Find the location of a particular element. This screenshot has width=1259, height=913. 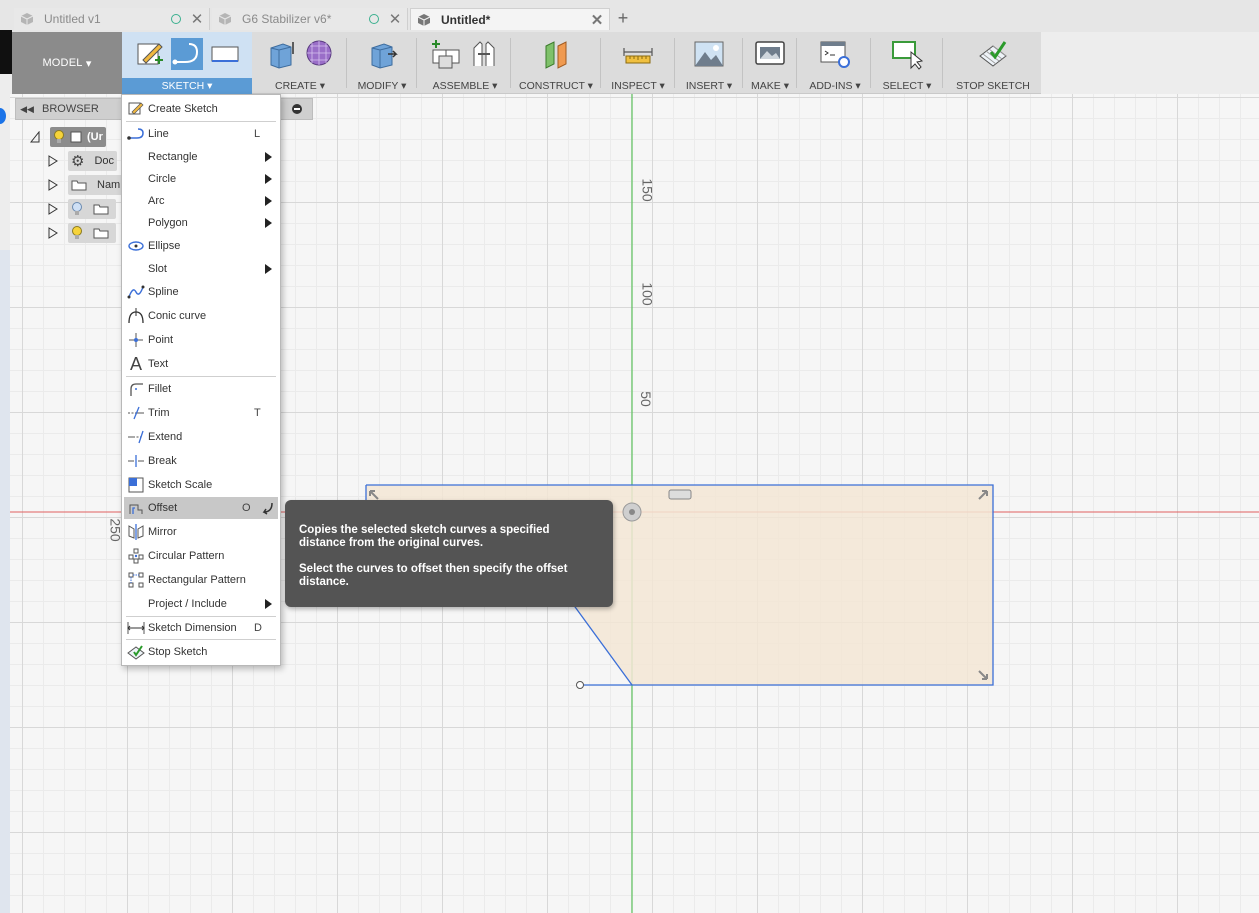

browser-root-item: (Ur is located at coordinates (68, 137).